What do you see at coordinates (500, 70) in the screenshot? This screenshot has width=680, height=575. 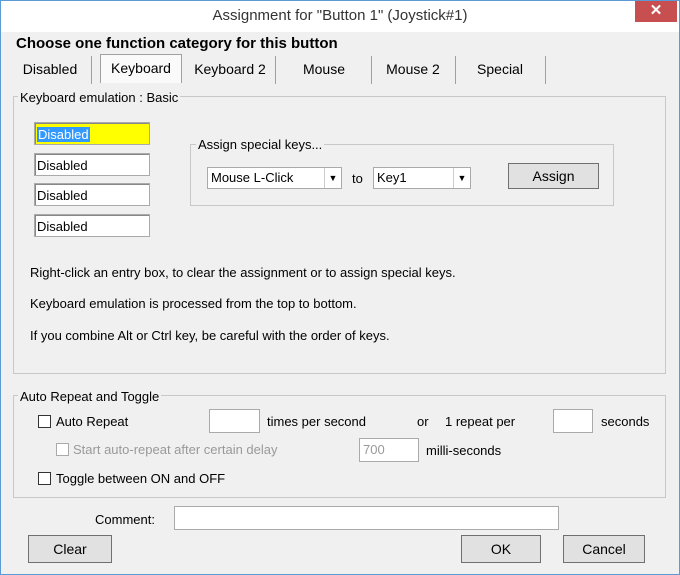 I see `tab-special: Special` at bounding box center [500, 70].